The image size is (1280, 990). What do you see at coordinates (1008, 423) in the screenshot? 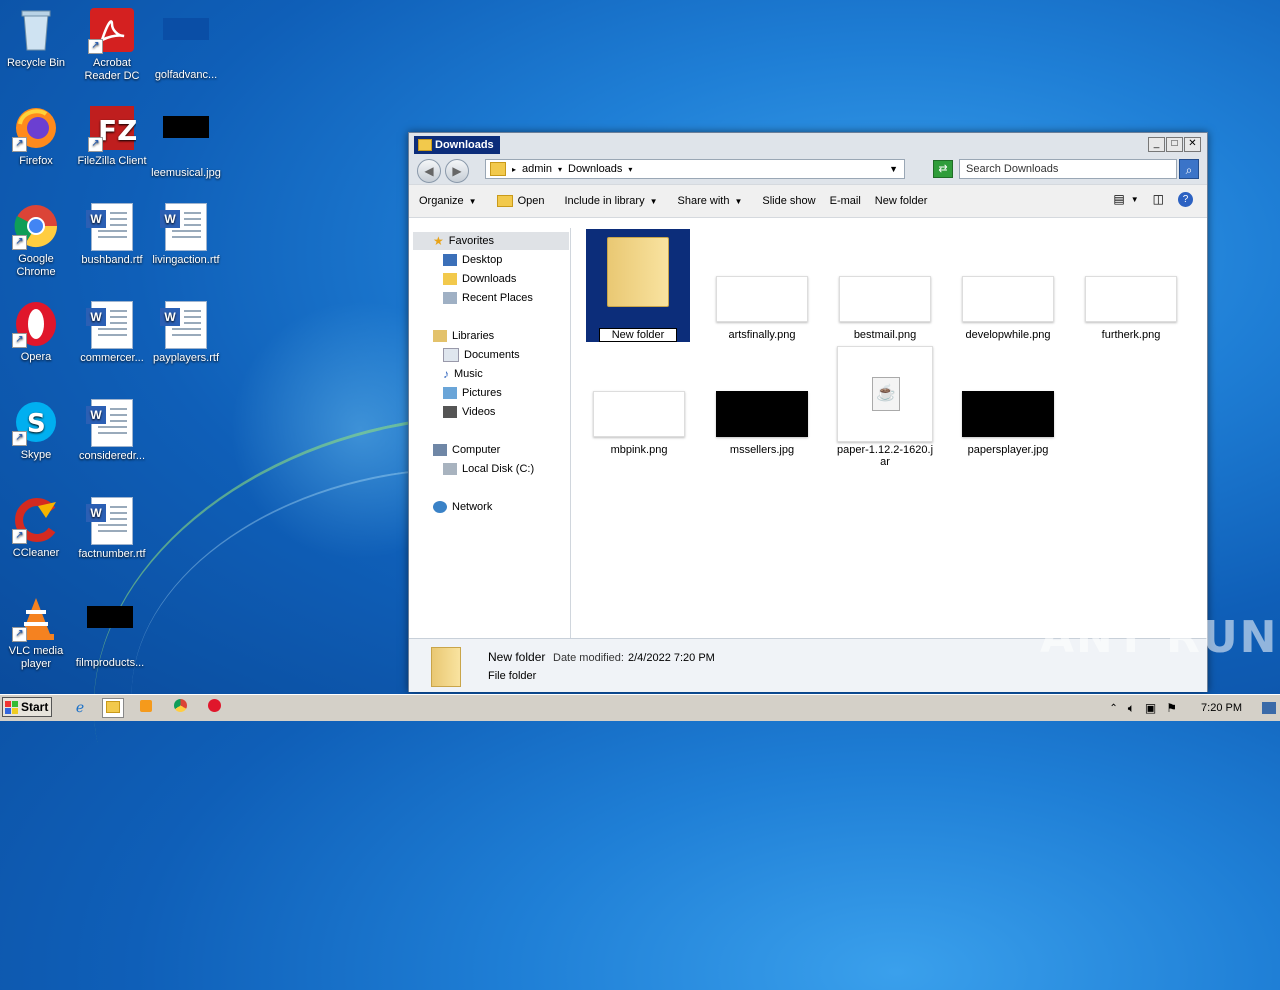
I see `file-item-papersplayer: papersplayer.jpg` at bounding box center [1008, 423].